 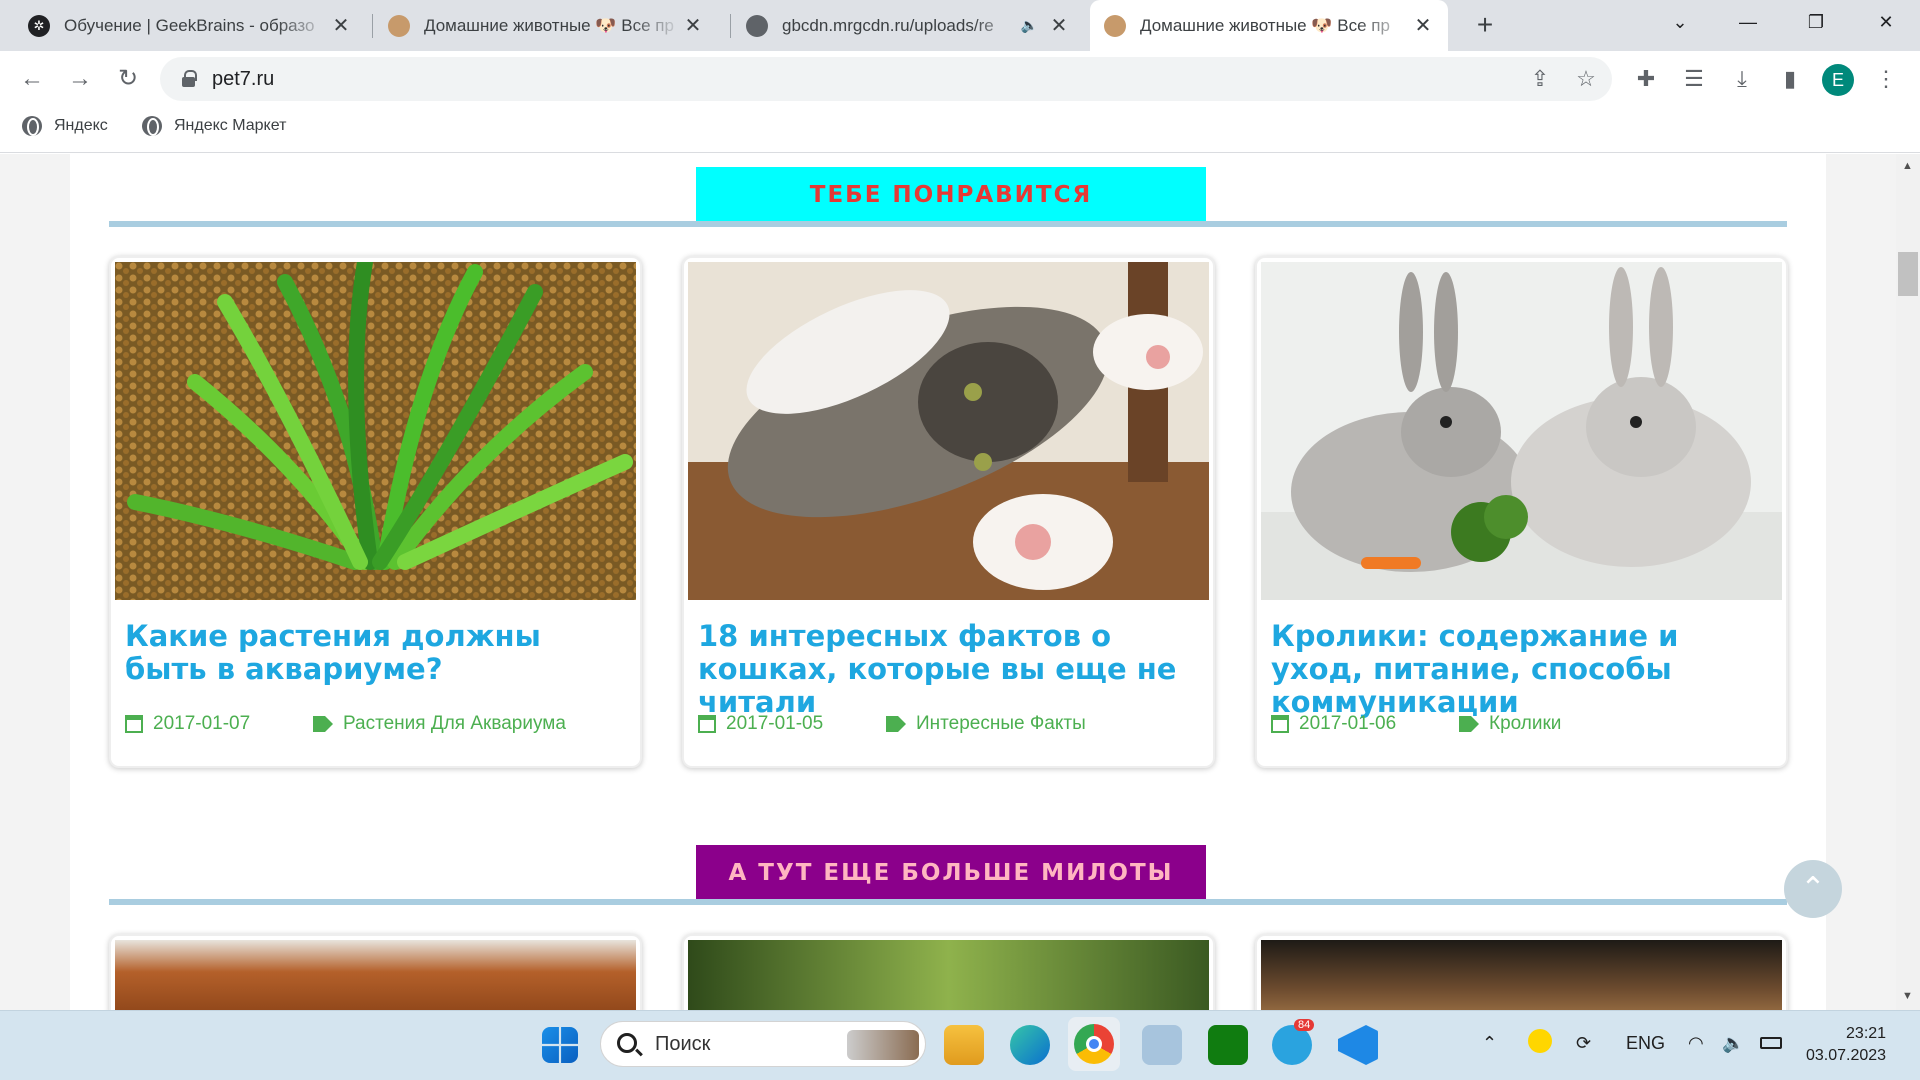 I want to click on article-date: 2017-01-06, so click(x=1333, y=724).